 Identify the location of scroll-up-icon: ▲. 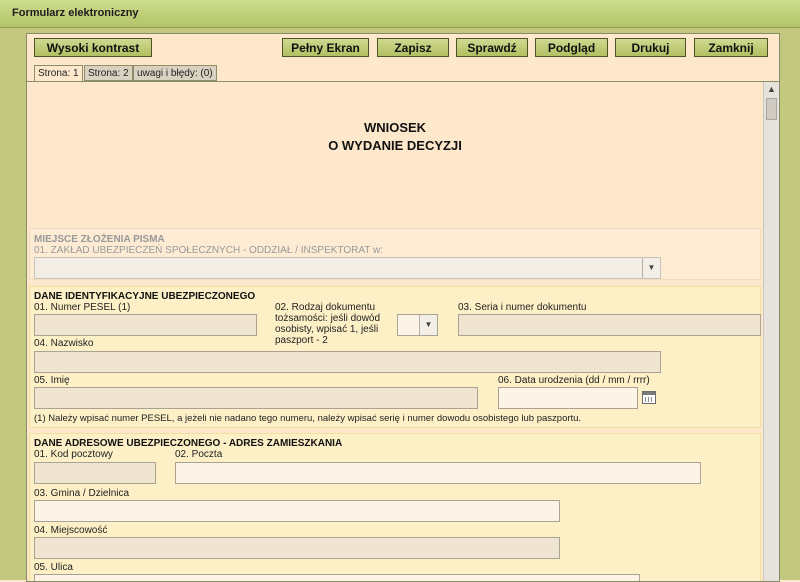
(771, 89).